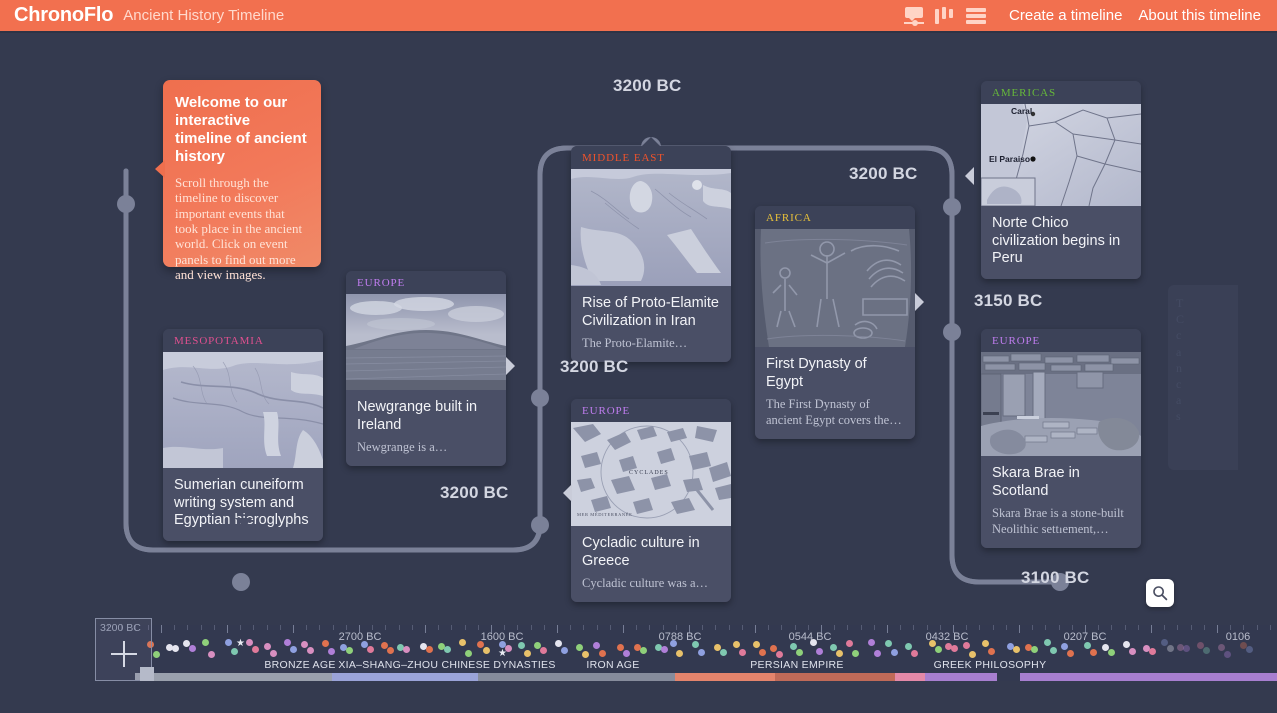 This screenshot has height=713, width=1277. Describe the element at coordinates (1199, 15) in the screenshot. I see `about-timeline-link: About this timeline` at that location.